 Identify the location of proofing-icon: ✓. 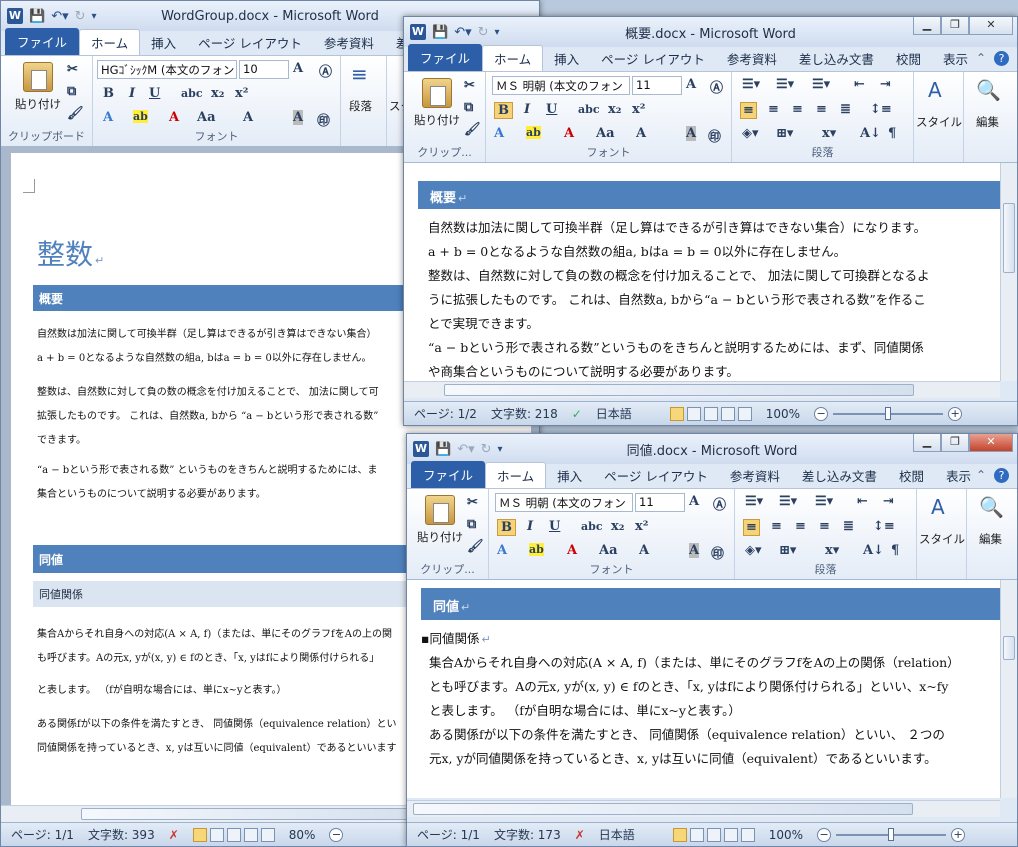
(577, 414).